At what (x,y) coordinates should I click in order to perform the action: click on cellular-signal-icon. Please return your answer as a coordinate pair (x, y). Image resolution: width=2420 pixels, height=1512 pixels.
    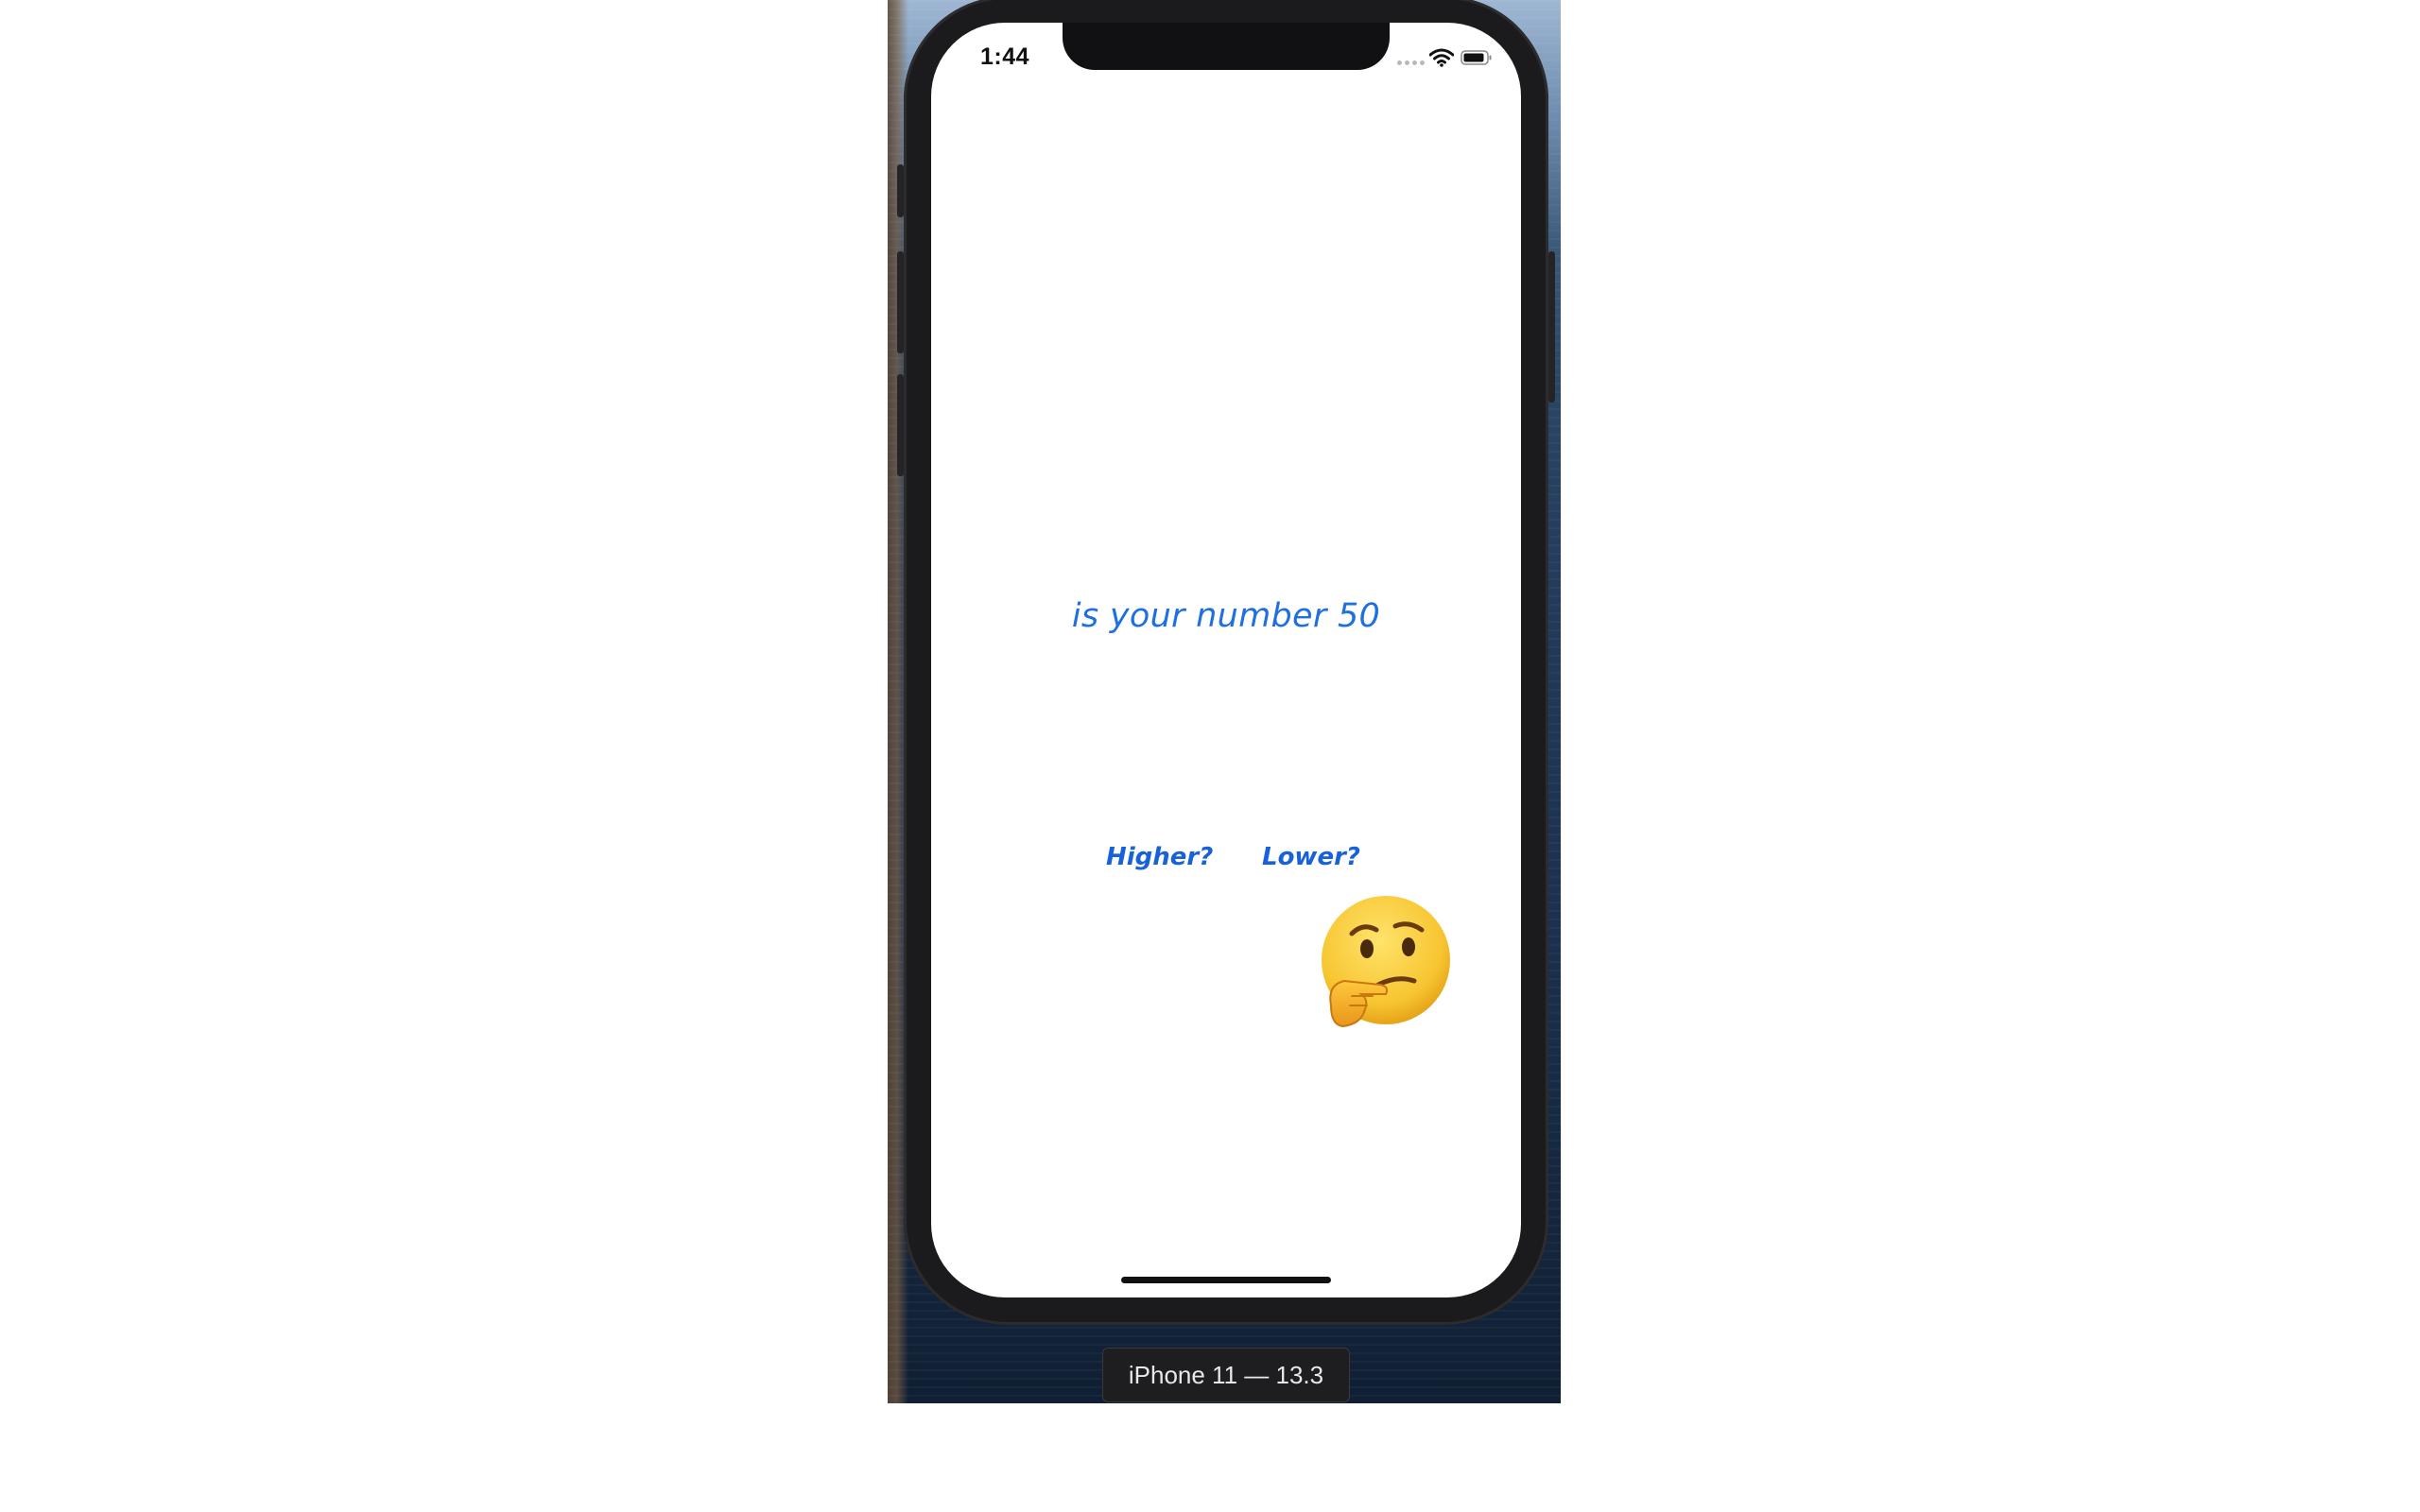
    Looking at the image, I should click on (1411, 62).